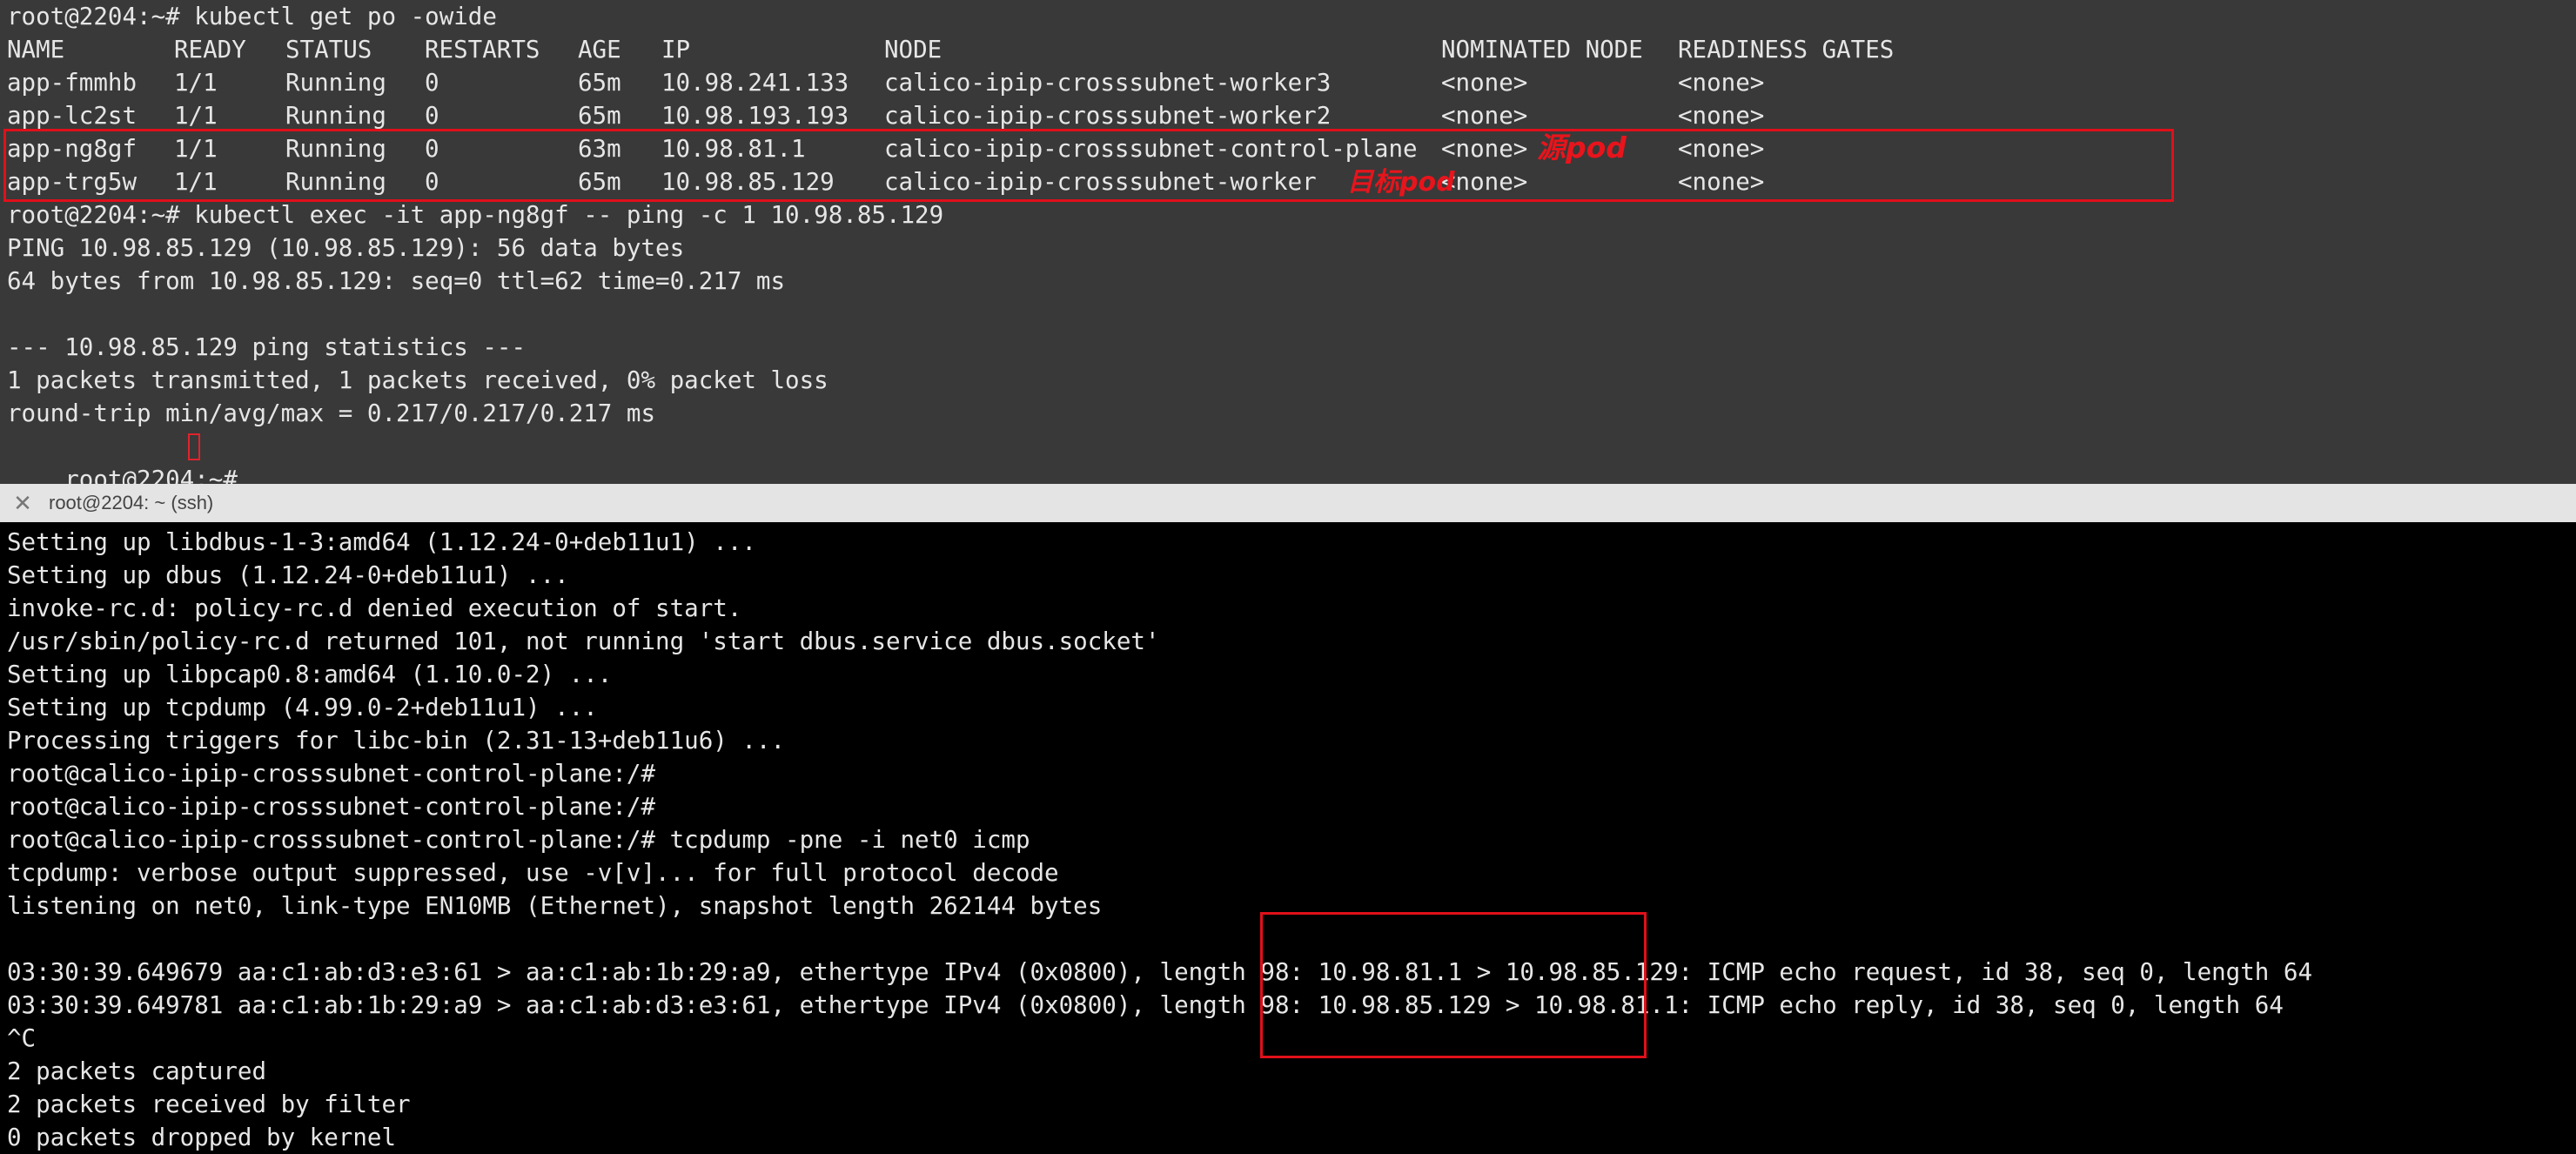 The width and height of the screenshot is (2576, 1154). Describe the element at coordinates (209, 1104) in the screenshot. I see `terminal-output-line: 2 packets received by filter` at that location.